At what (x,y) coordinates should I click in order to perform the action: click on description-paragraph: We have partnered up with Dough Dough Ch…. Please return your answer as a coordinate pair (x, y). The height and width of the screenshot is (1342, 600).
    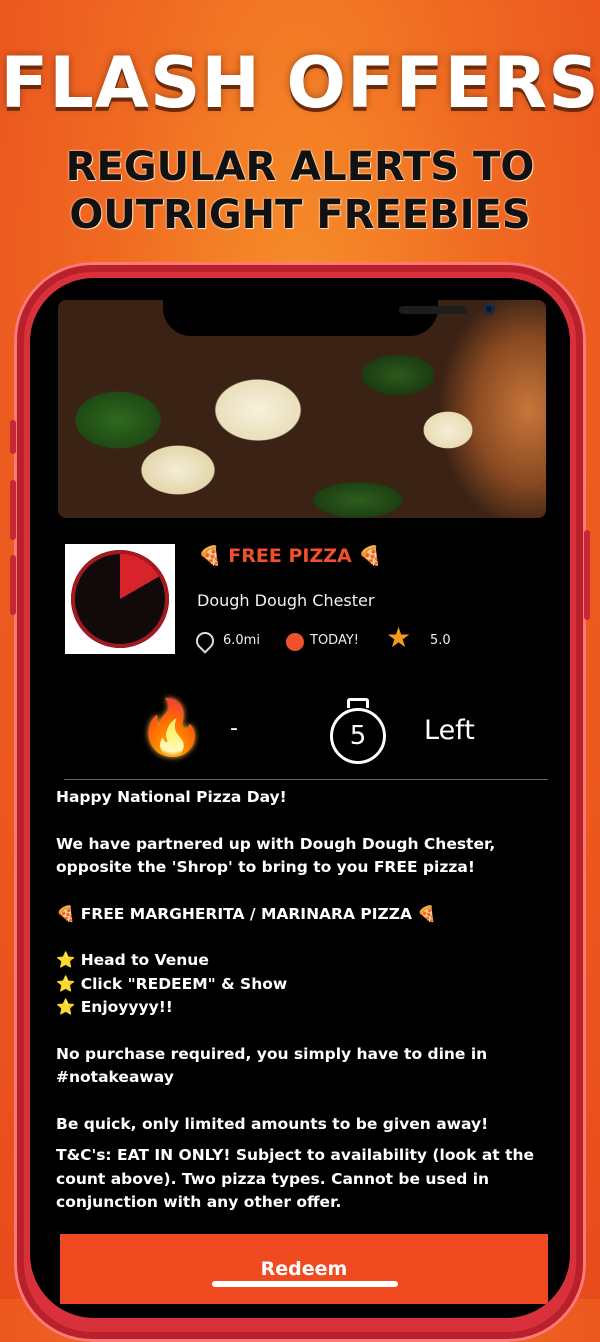
    Looking at the image, I should click on (276, 855).